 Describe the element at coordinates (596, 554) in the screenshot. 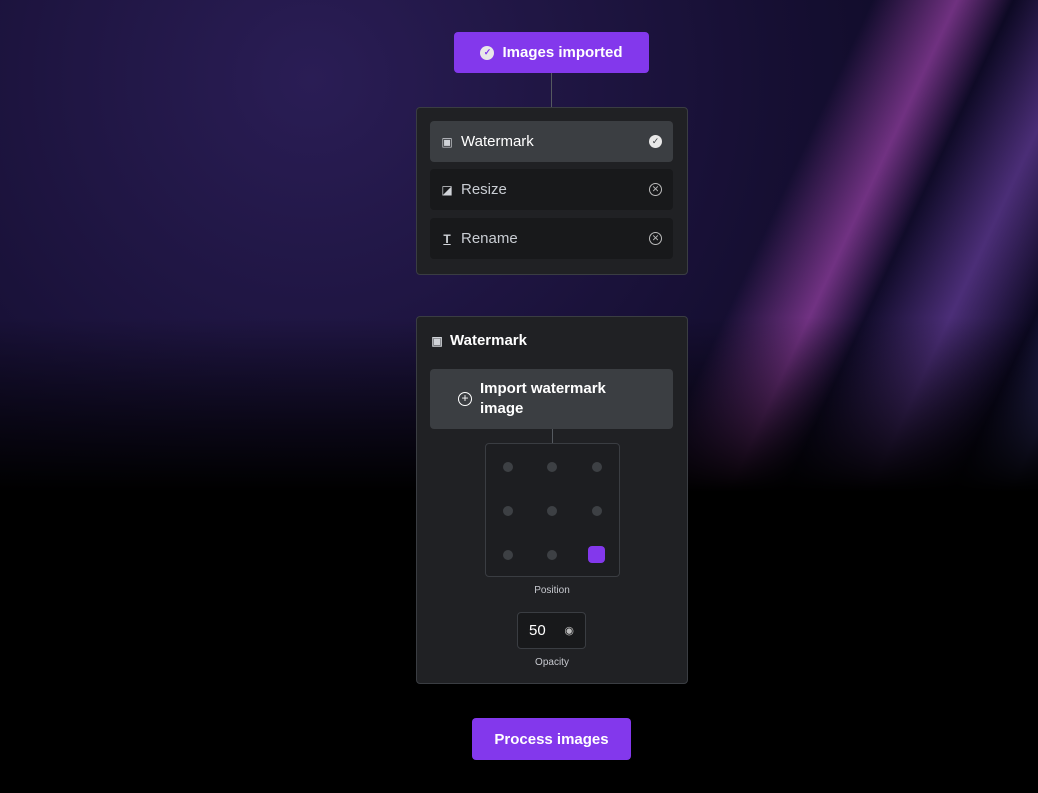

I see `position-bottom-right` at that location.